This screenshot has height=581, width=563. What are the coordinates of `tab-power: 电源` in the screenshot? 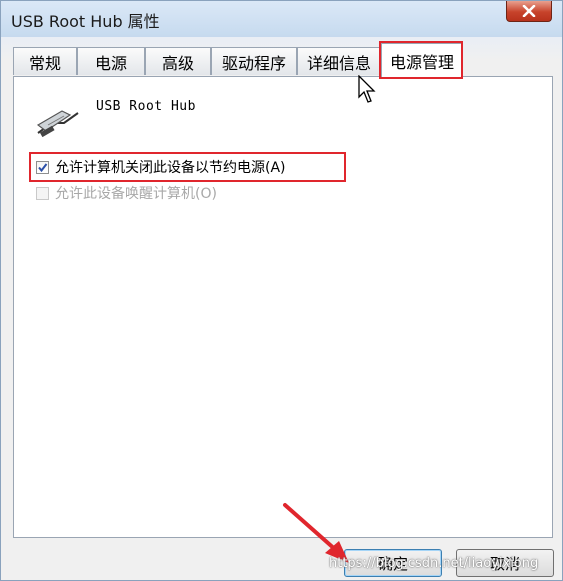 It's located at (111, 61).